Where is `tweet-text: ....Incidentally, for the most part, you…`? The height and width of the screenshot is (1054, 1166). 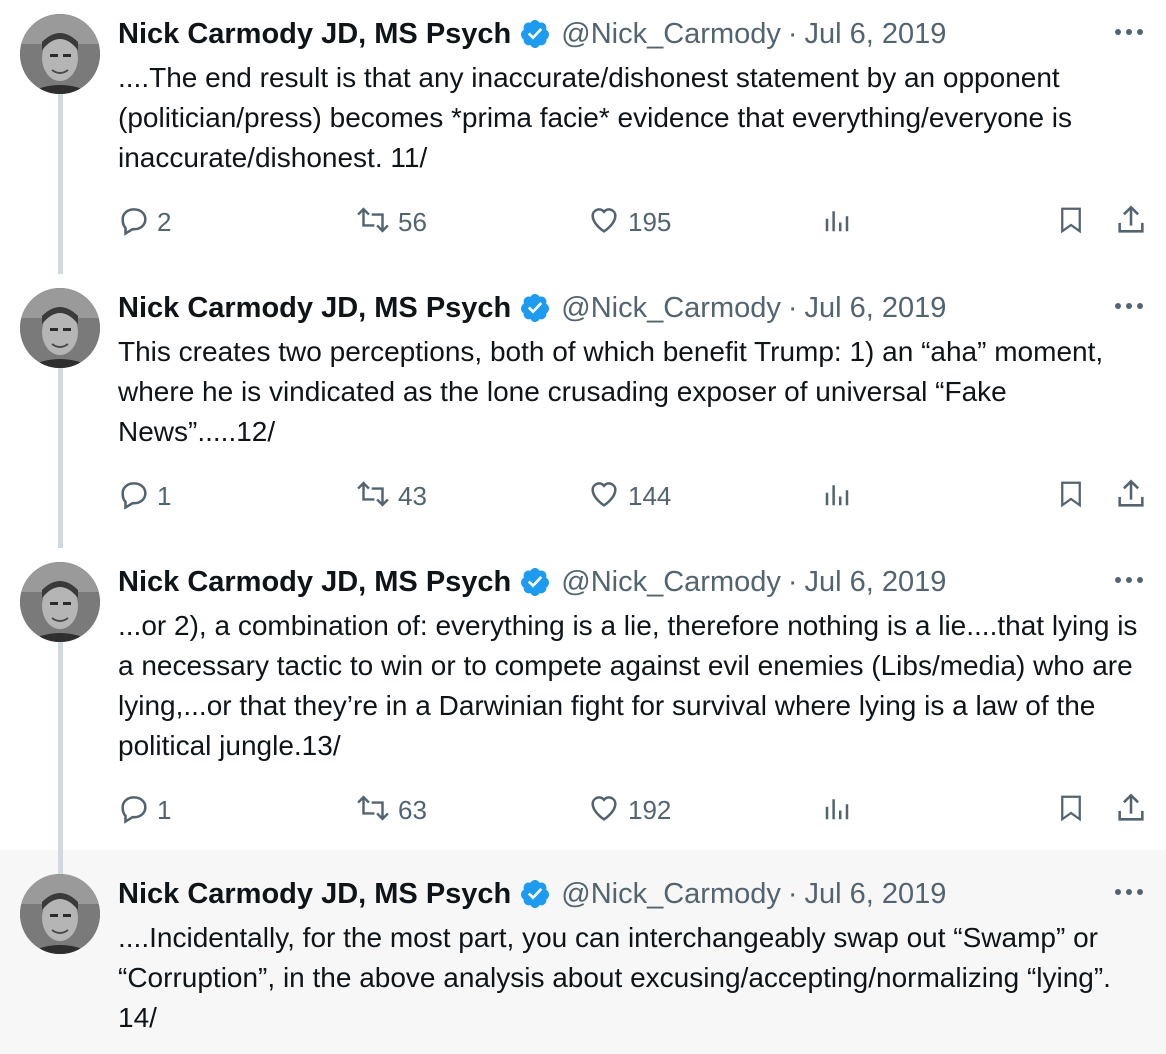 tweet-text: ....Incidentally, for the most part, you… is located at coordinates (614, 977).